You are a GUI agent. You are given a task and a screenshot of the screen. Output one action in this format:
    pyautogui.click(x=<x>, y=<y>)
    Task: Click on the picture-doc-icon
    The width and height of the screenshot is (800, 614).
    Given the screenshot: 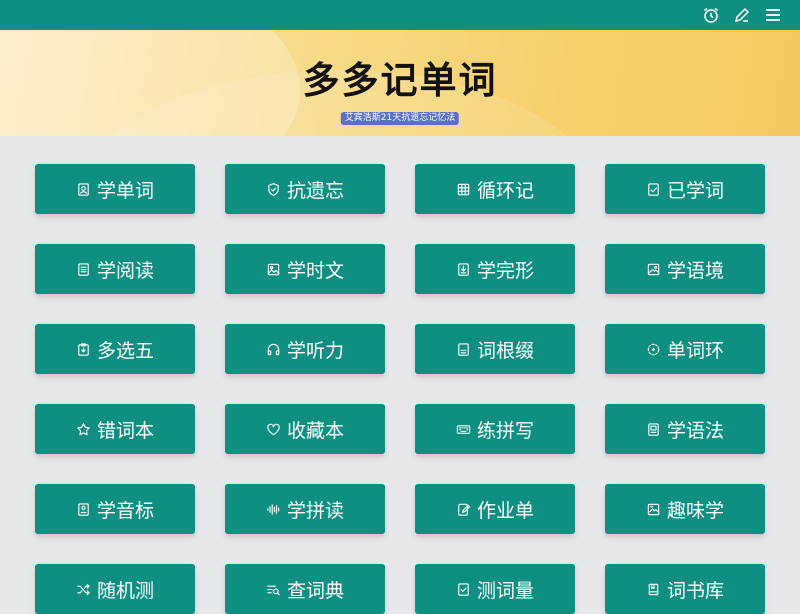 What is the action you would take?
    pyautogui.click(x=653, y=509)
    